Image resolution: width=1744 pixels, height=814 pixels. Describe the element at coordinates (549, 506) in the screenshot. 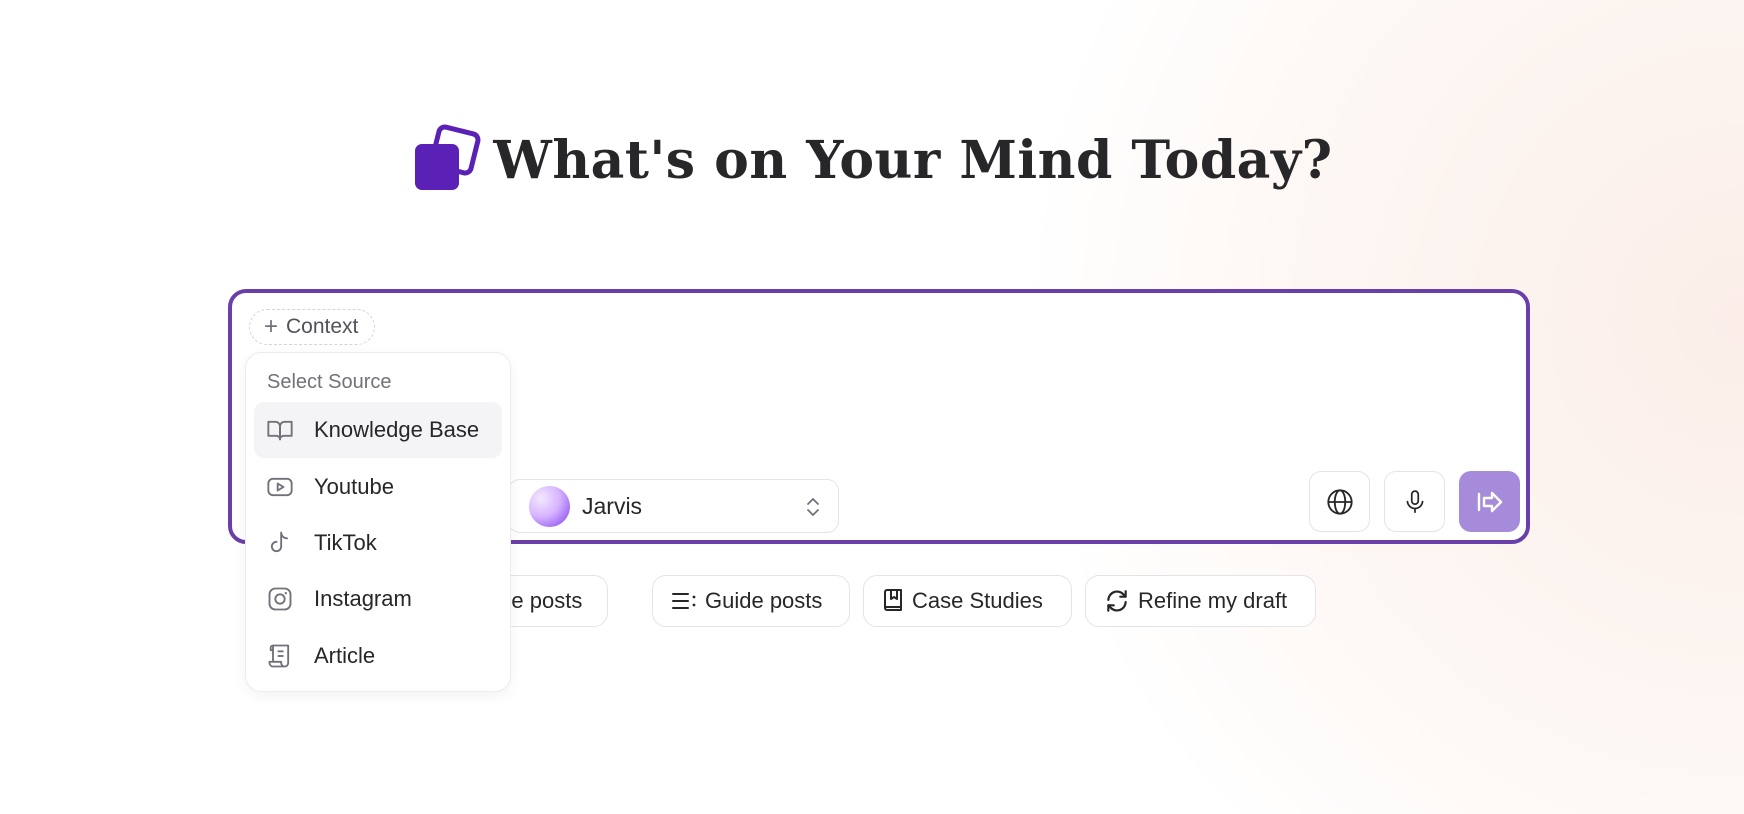

I see `model-avatar` at that location.